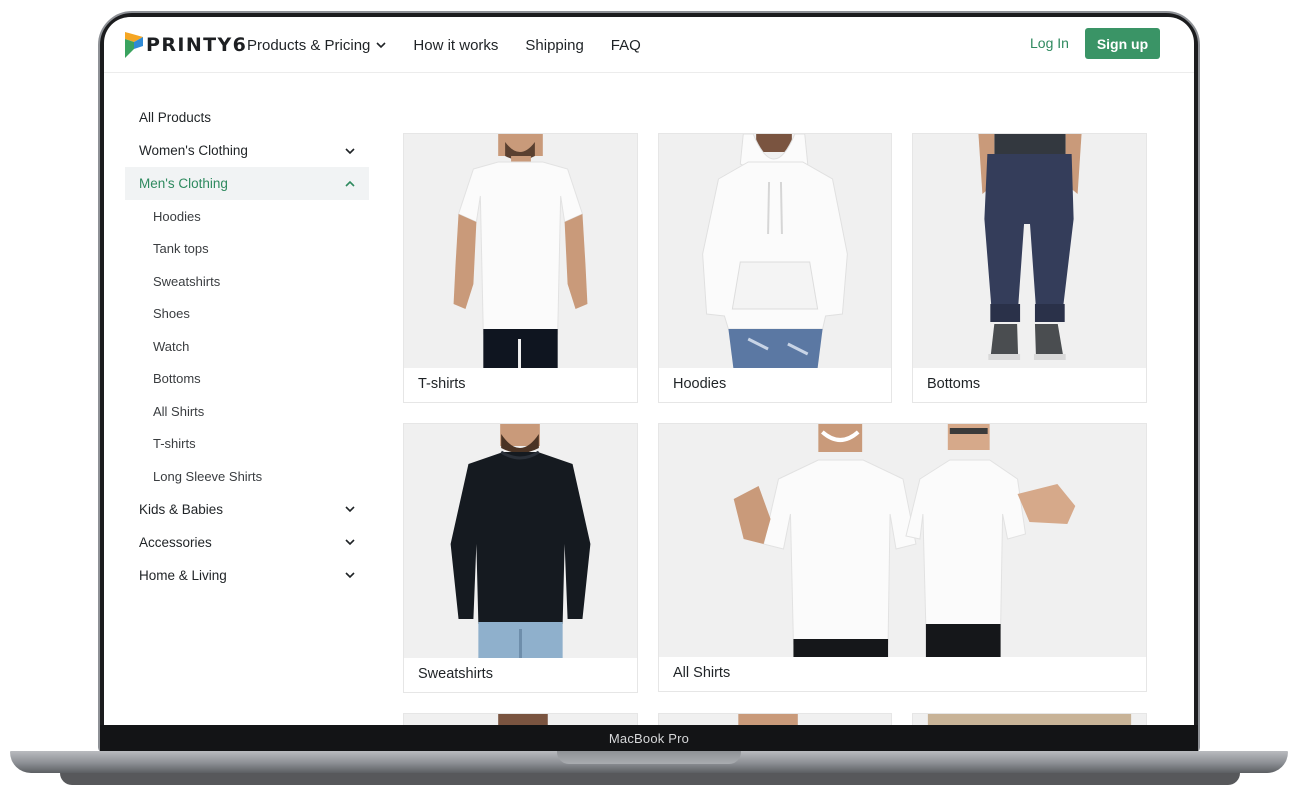 This screenshot has height=810, width=1300. Describe the element at coordinates (702, 673) in the screenshot. I see `product-label: All Shirts` at that location.